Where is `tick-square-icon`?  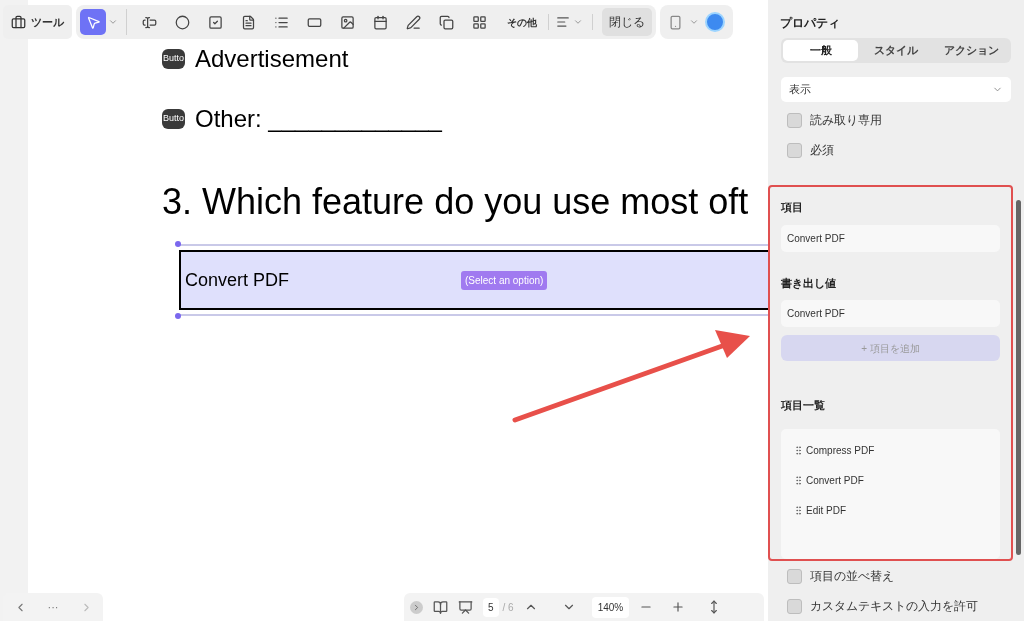
tick-square-icon is located at coordinates (215, 22).